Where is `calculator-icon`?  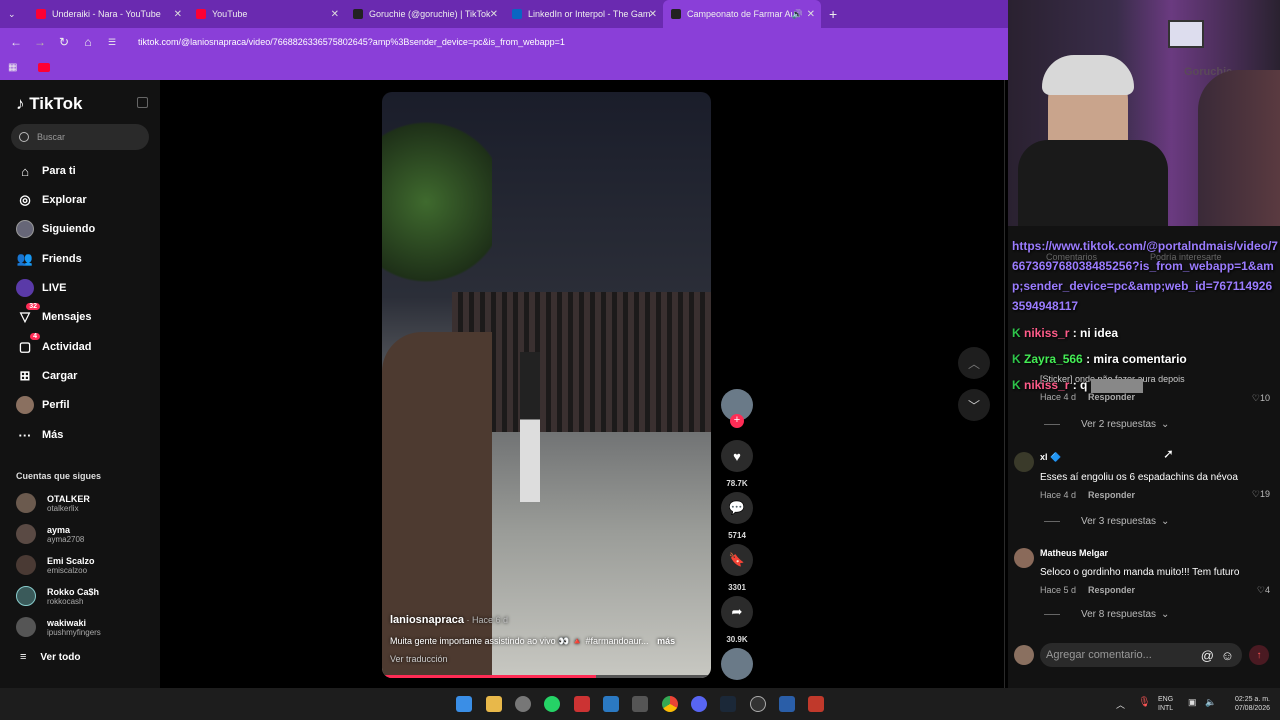 calculator-icon is located at coordinates (640, 704).